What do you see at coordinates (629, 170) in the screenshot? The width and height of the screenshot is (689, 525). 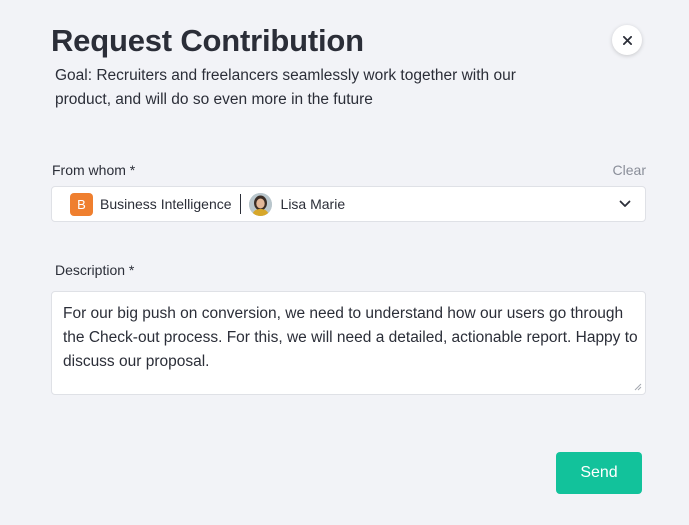 I see `clear-link: Clear` at bounding box center [629, 170].